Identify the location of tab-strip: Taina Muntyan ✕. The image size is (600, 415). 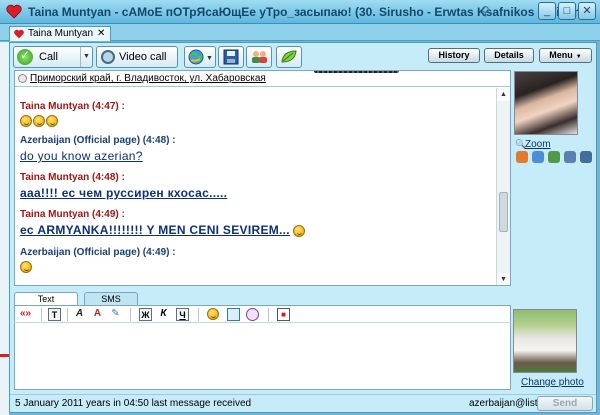
(300, 32).